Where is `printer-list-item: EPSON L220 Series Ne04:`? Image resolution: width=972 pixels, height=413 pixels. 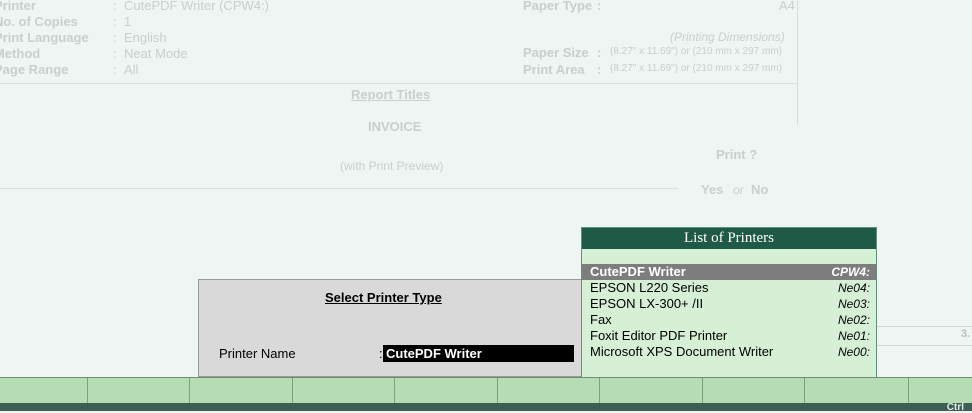
printer-list-item: EPSON L220 Series Ne04: is located at coordinates (729, 288).